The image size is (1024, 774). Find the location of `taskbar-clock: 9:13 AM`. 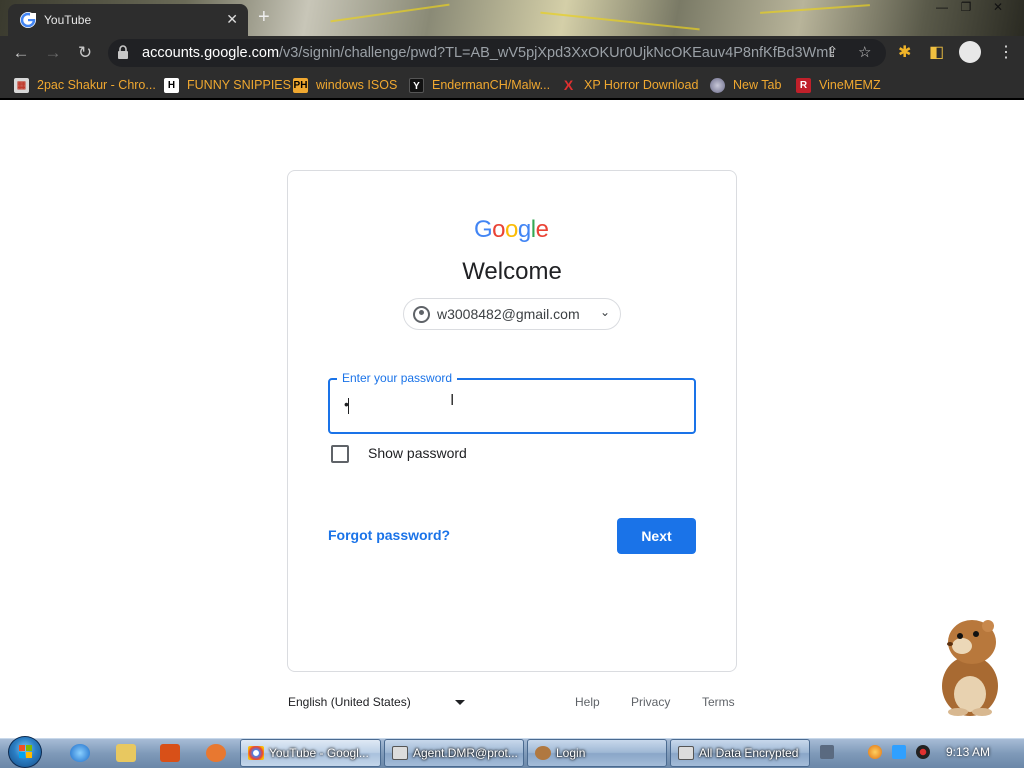

taskbar-clock: 9:13 AM is located at coordinates (968, 752).